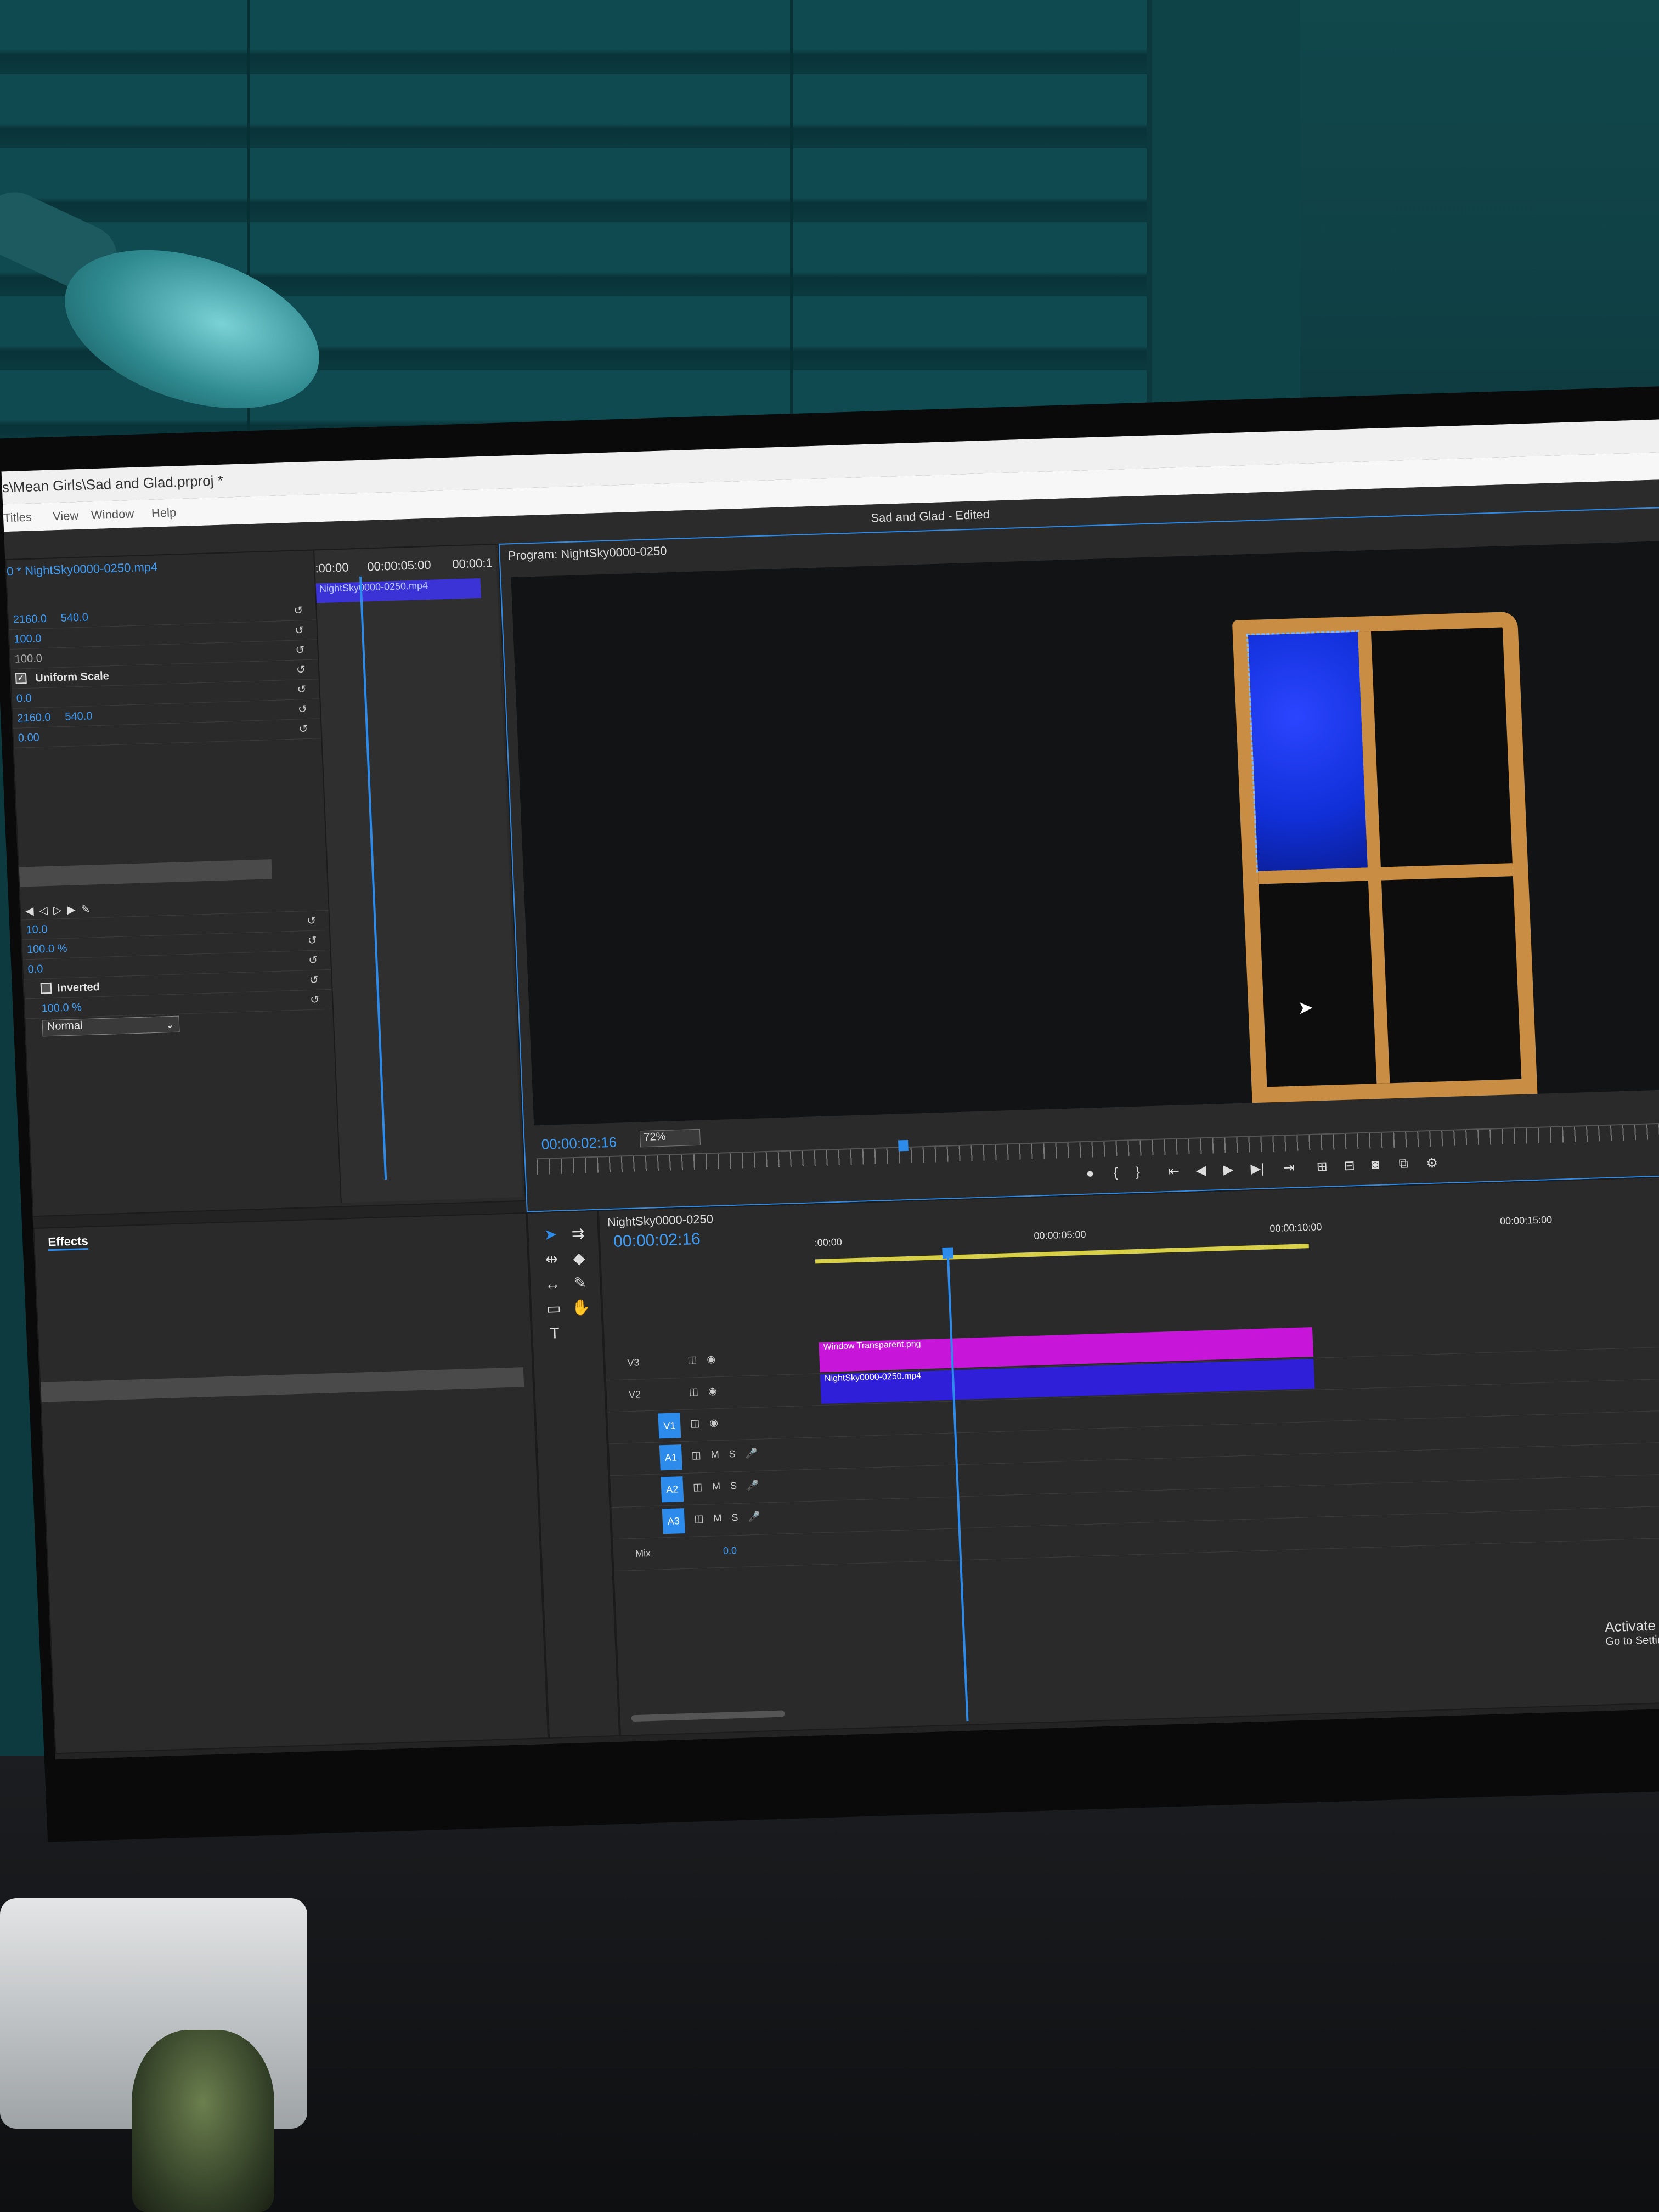 This screenshot has width=1659, height=2212. I want to click on menu-titles: Titles, so click(17, 518).